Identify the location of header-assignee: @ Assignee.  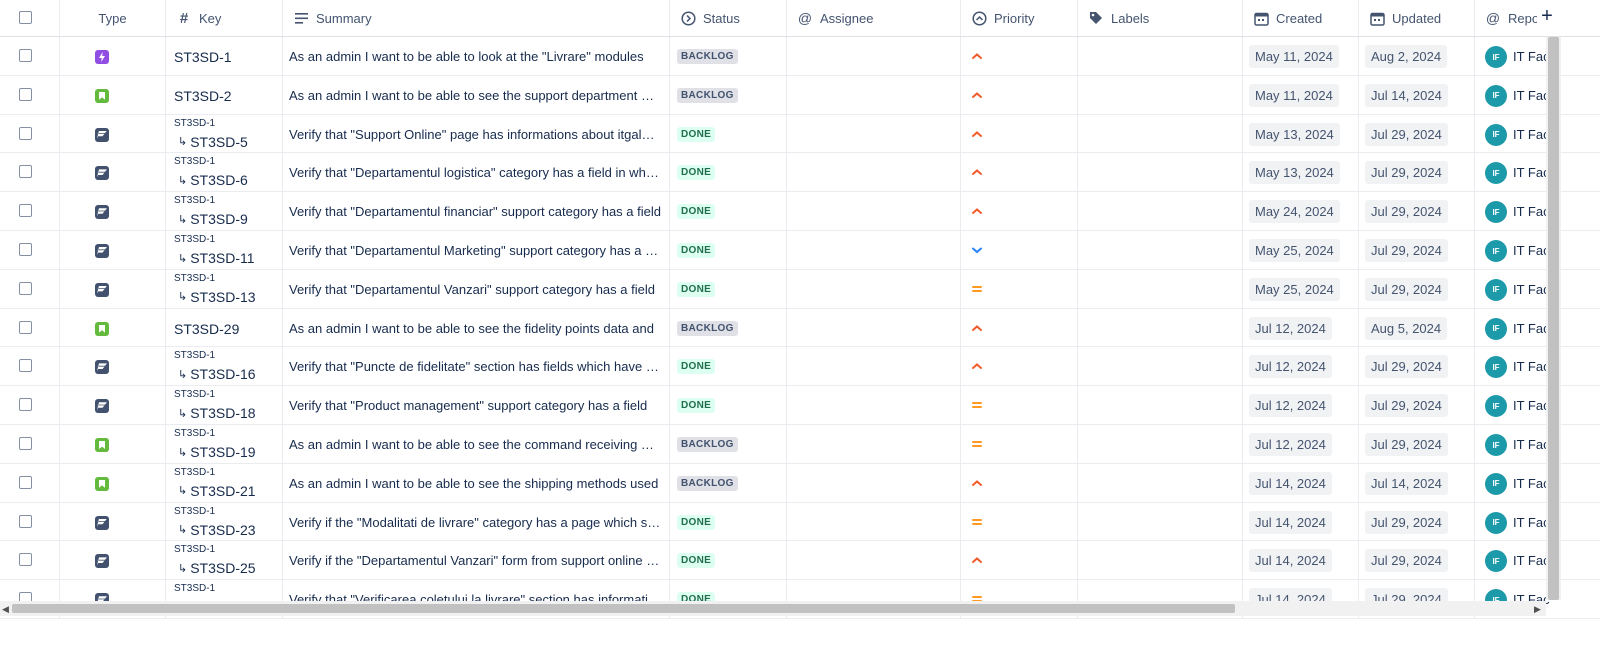
(874, 18).